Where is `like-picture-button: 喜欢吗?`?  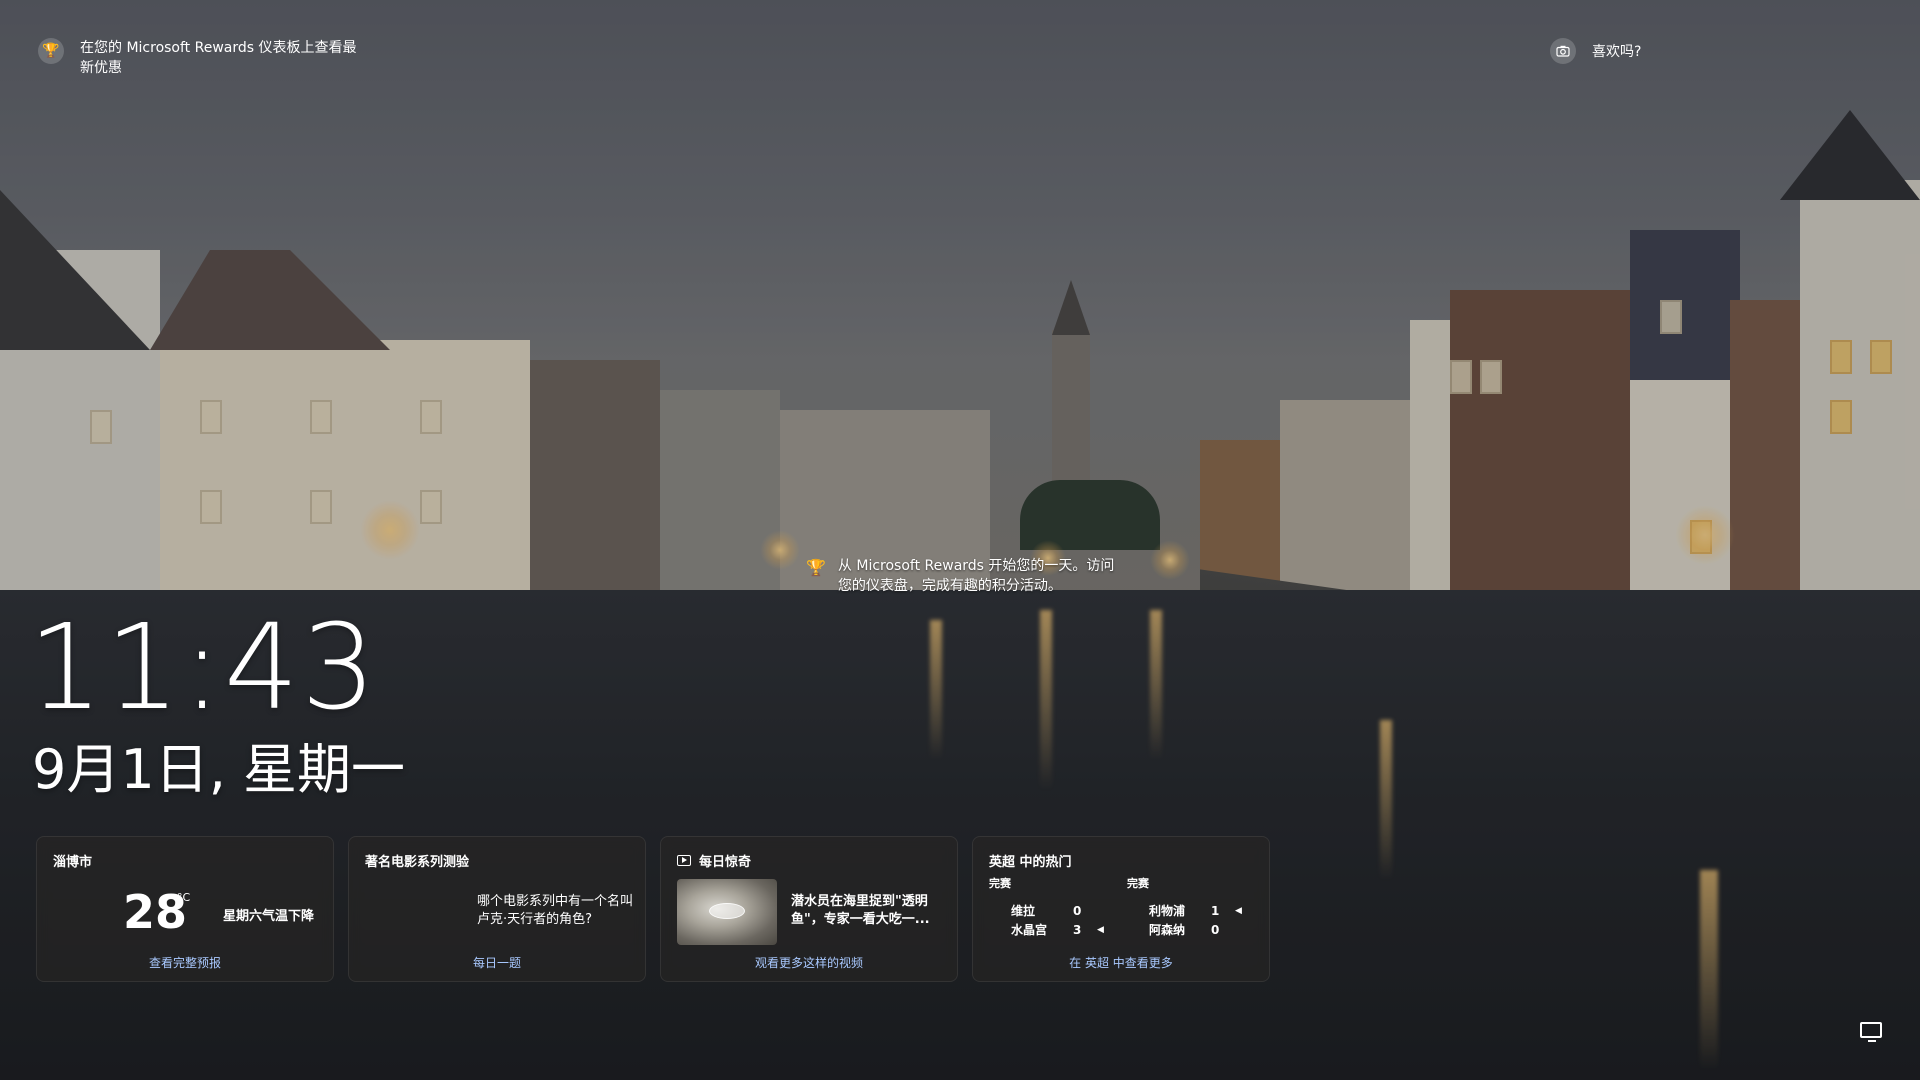
like-picture-button: 喜欢吗? is located at coordinates (1595, 51).